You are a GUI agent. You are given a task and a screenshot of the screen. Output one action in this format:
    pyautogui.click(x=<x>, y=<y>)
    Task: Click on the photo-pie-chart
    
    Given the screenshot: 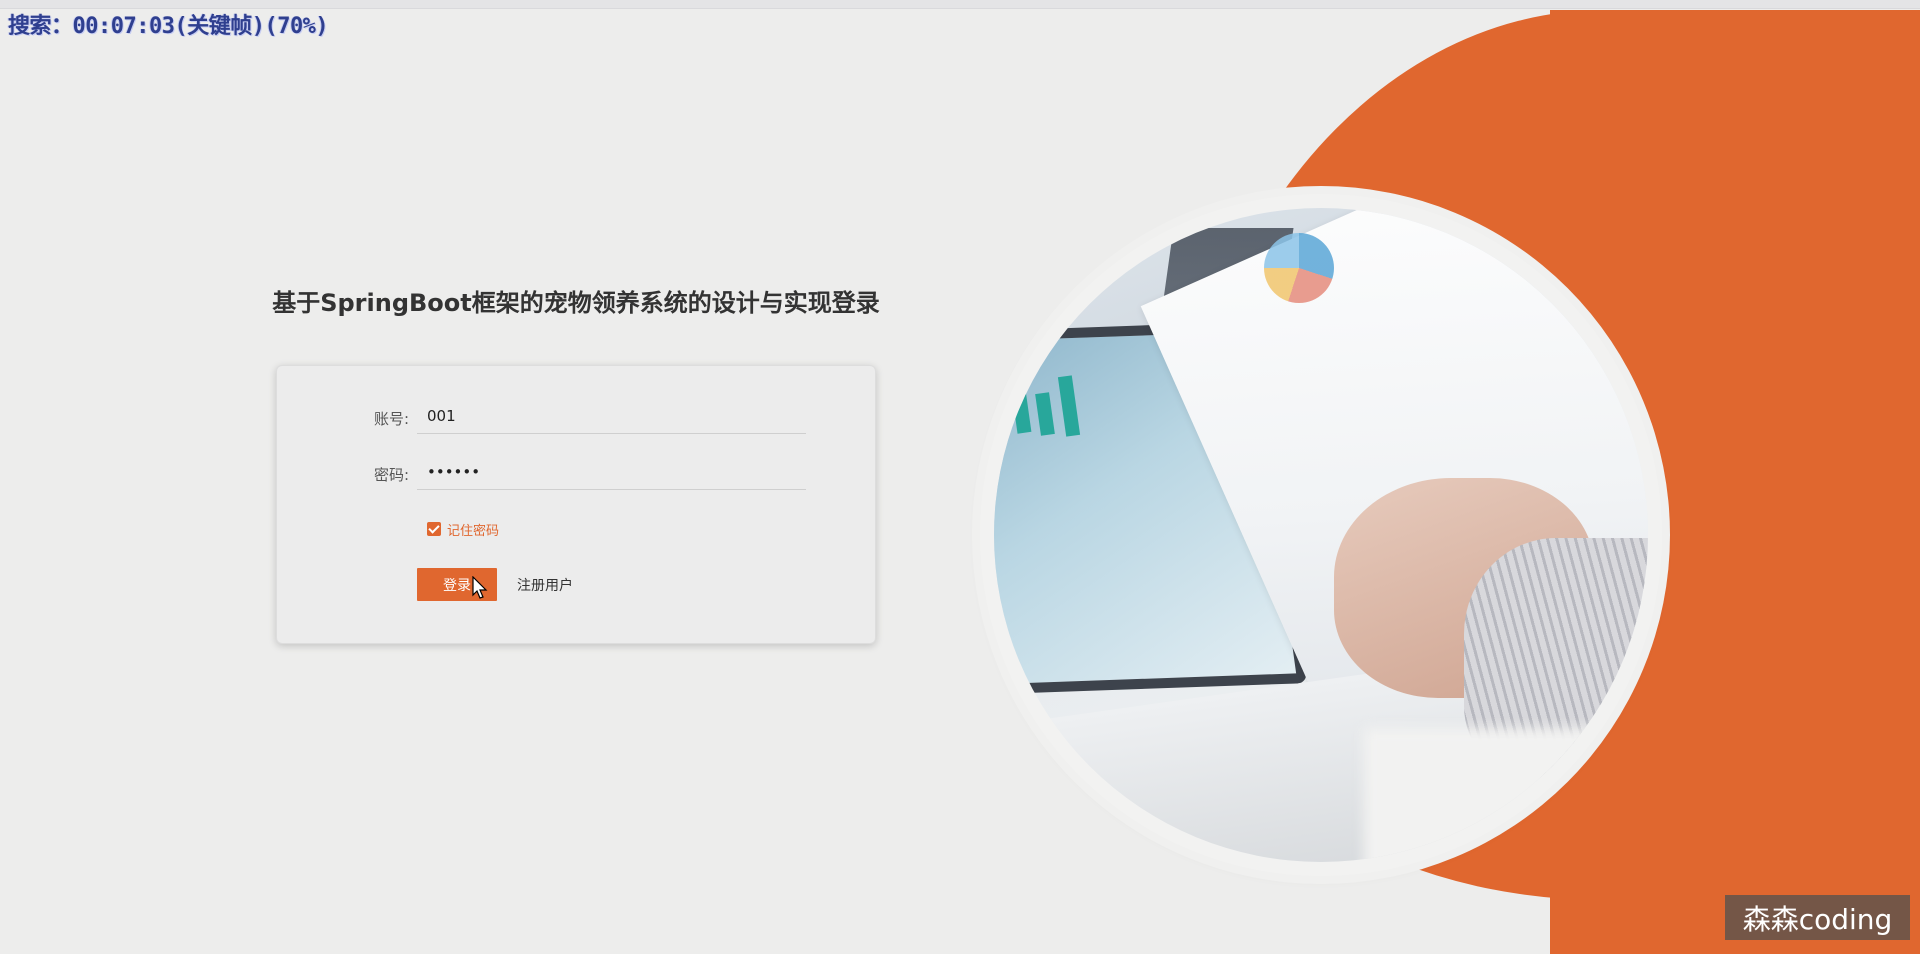 What is the action you would take?
    pyautogui.click(x=1299, y=268)
    